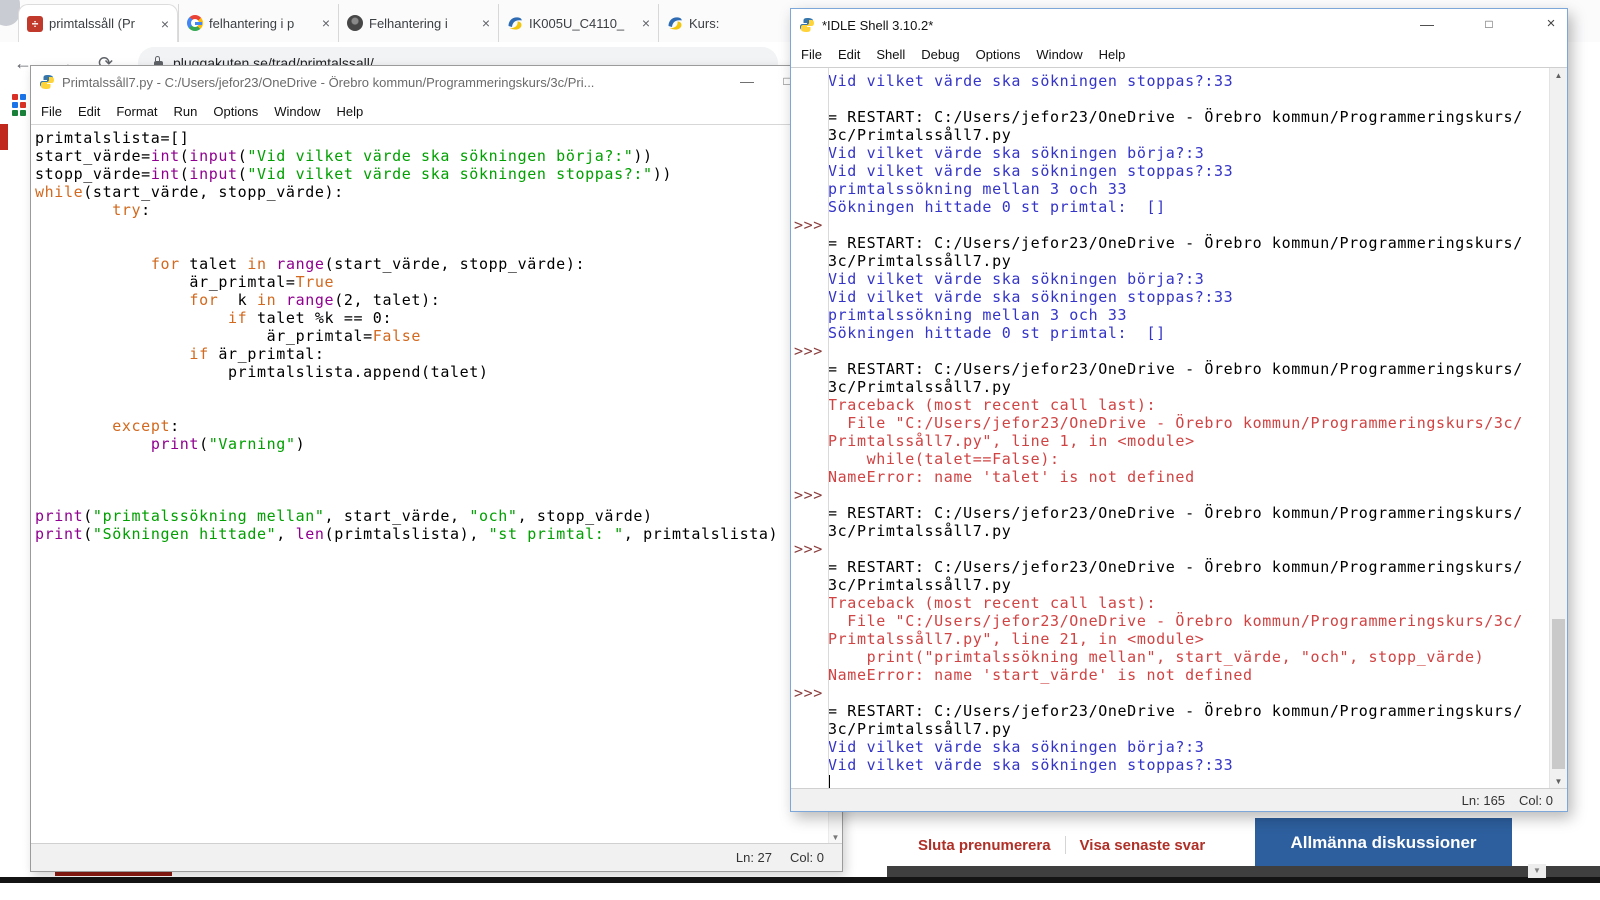 The image size is (1600, 900). Describe the element at coordinates (1143, 845) in the screenshot. I see `link-visa-senaste-svar: Visa senaste svar` at that location.